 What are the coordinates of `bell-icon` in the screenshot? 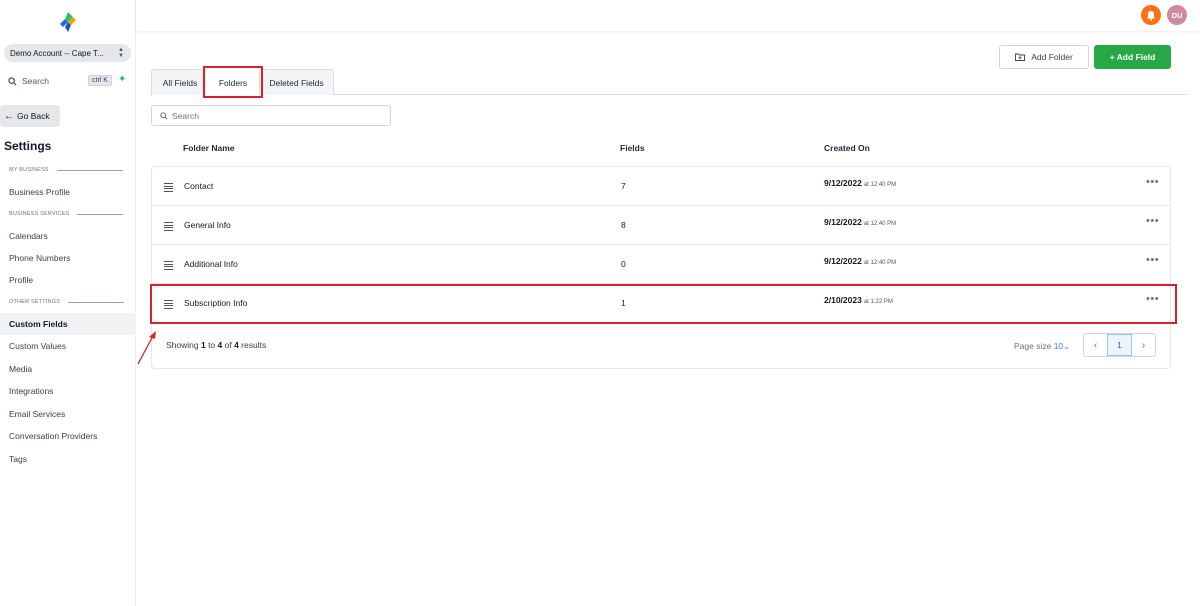 It's located at (1151, 15).